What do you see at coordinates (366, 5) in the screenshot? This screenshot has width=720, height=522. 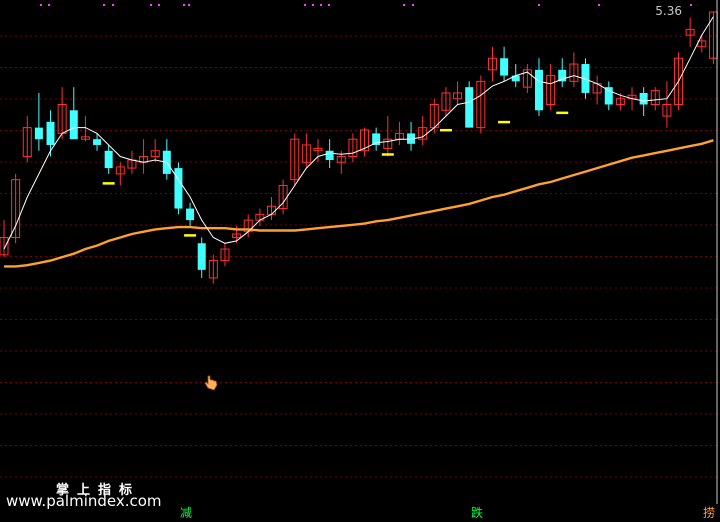 I see `top-marker-dots` at bounding box center [366, 5].